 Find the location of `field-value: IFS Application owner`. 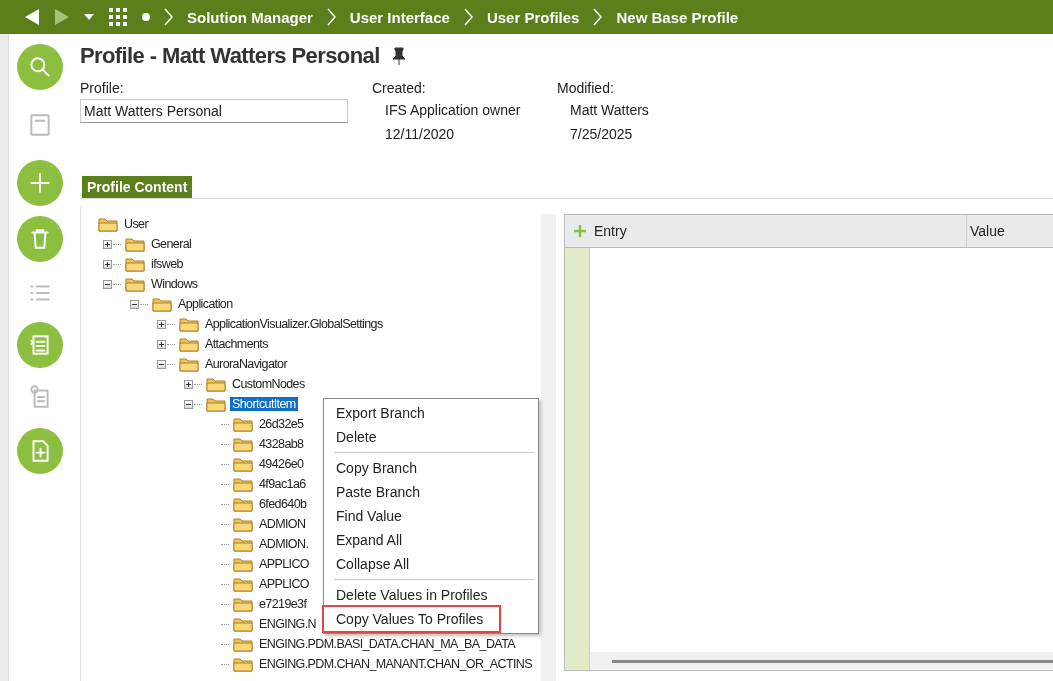

field-value: IFS Application owner is located at coordinates (453, 110).